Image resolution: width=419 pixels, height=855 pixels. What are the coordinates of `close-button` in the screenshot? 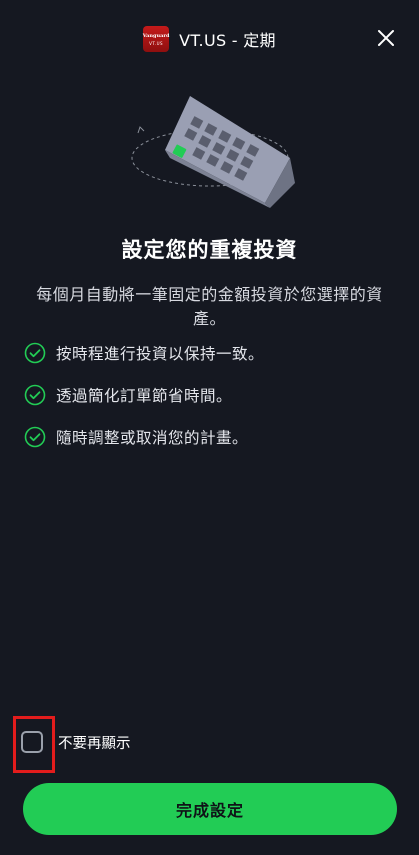 It's located at (386, 38).